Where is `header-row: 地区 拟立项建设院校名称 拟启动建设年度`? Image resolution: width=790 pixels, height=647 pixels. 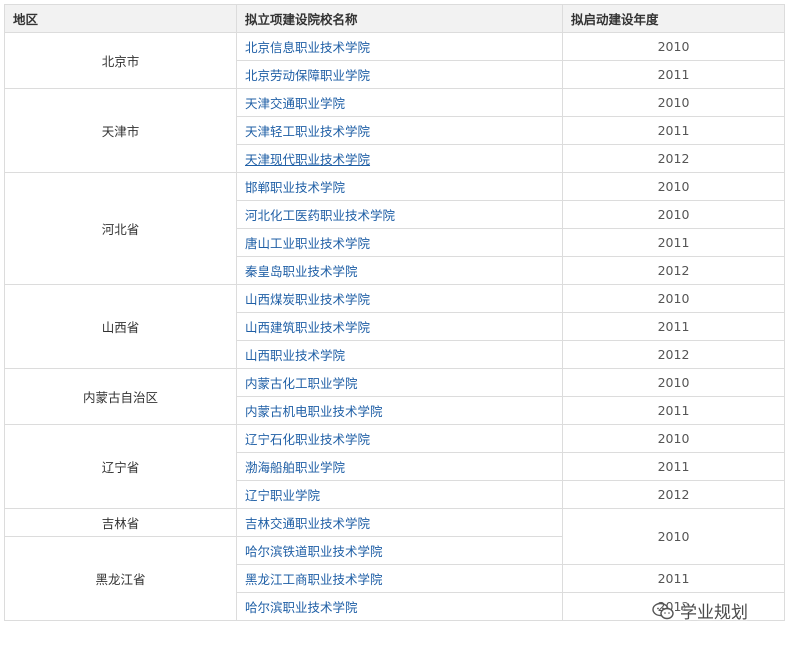 header-row: 地区 拟立项建设院校名称 拟启动建设年度 is located at coordinates (394, 18).